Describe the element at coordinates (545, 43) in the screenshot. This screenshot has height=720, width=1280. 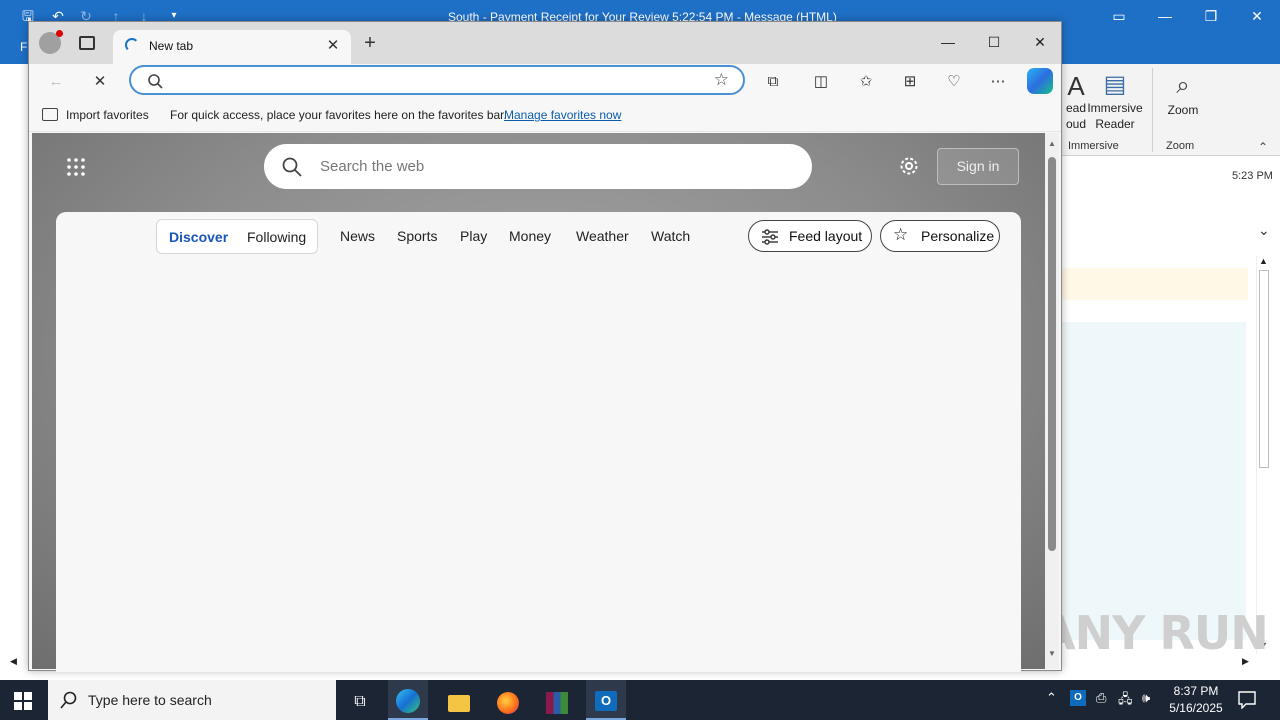
I see `tab-strip: New tab ✕ + — ☐ ✕` at that location.